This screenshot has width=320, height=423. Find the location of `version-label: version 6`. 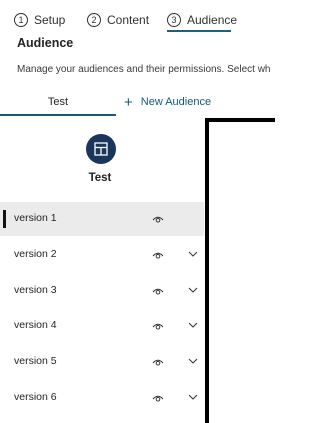

version-label: version 6 is located at coordinates (35, 397).